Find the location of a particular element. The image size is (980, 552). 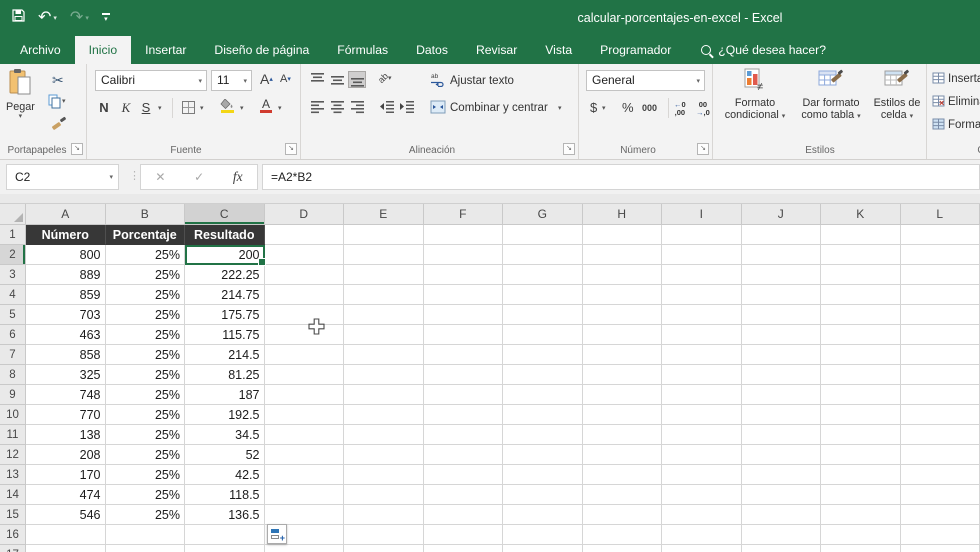

cell-J12 is located at coordinates (781, 455).